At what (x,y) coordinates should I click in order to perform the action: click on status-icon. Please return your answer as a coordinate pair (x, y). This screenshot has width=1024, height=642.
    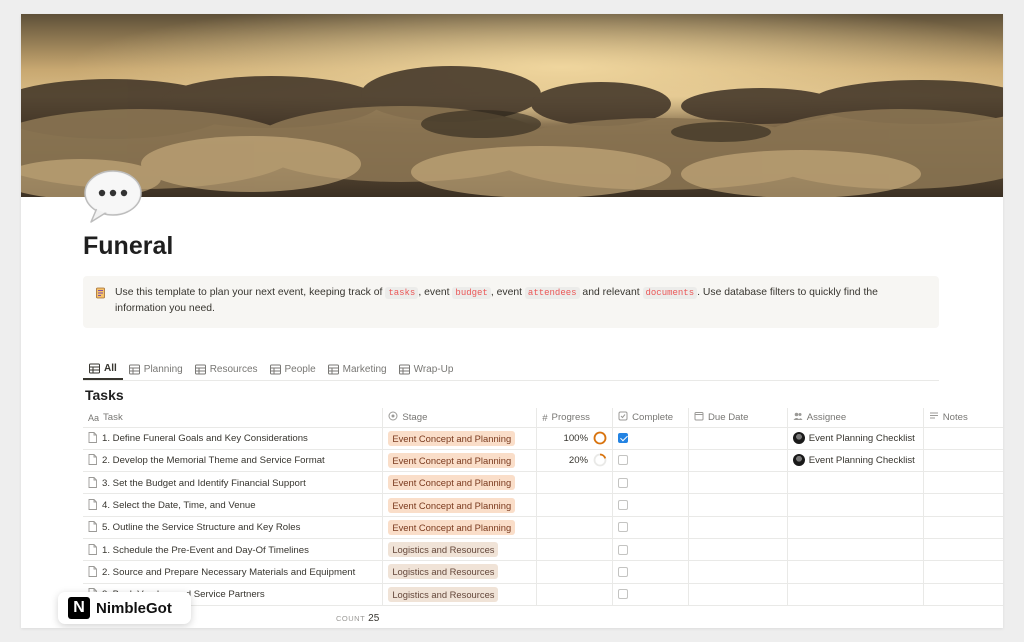
    Looking at the image, I should click on (393, 416).